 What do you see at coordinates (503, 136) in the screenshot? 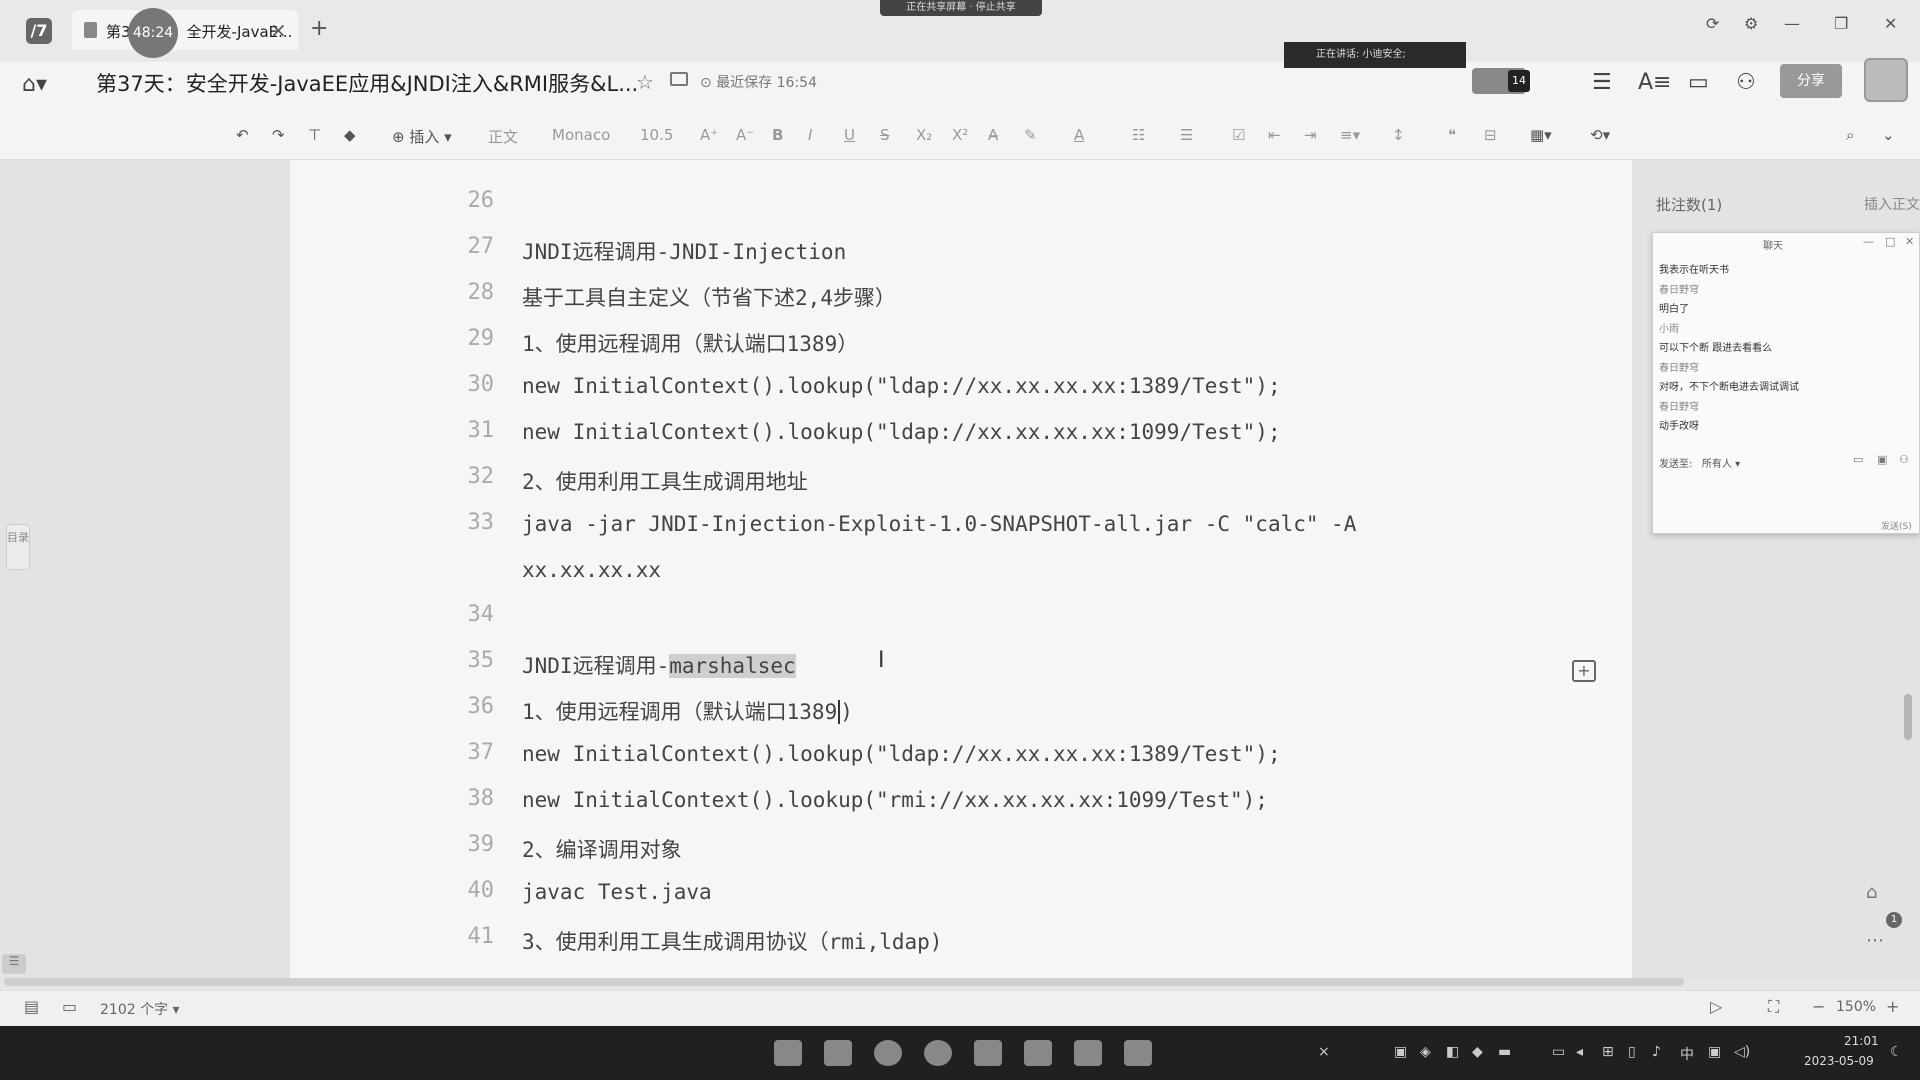
I see `paragraph-style-select: 正文` at bounding box center [503, 136].